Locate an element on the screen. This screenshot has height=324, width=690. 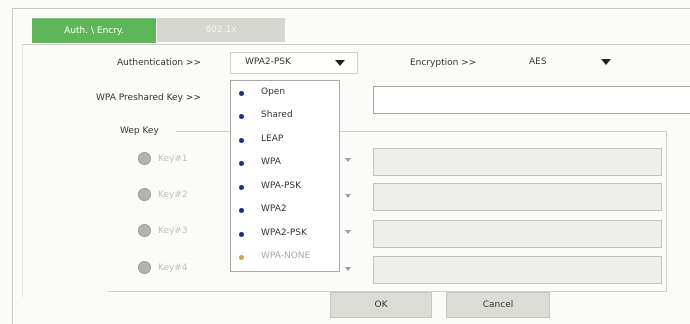
cancel-button: Cancel is located at coordinates (498, 305).